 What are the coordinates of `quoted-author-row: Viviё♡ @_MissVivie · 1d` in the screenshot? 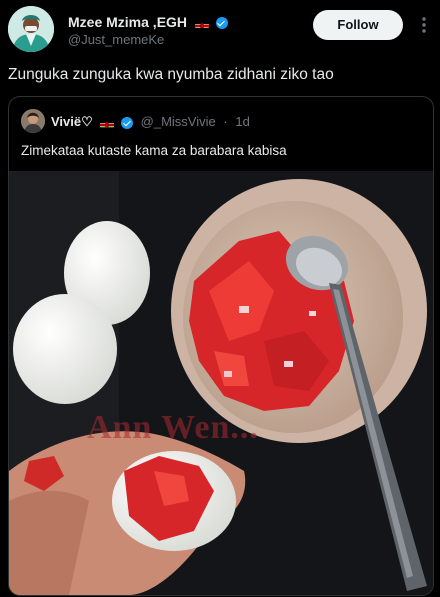 It's located at (150, 122).